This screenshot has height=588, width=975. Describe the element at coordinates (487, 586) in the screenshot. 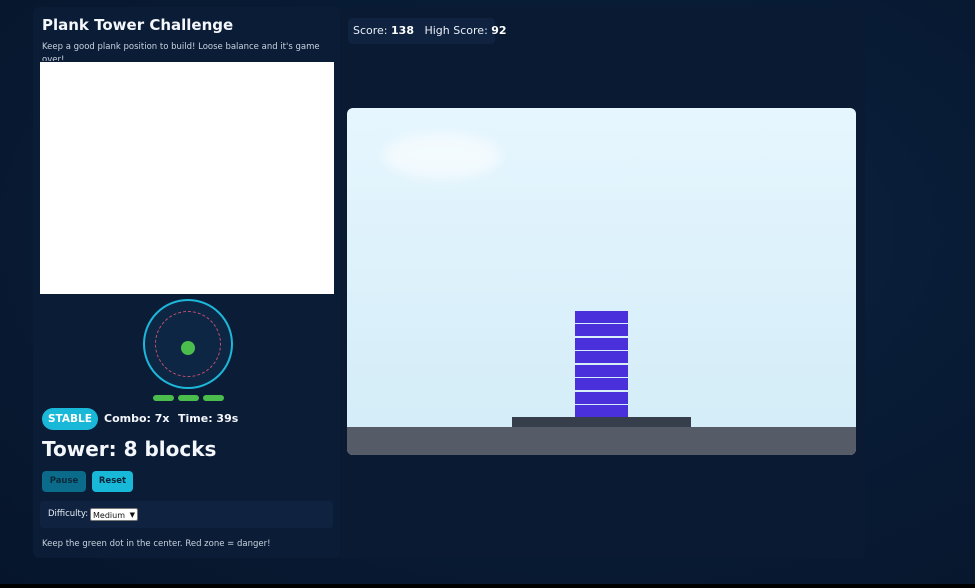

I see `page-bottom-edge` at that location.